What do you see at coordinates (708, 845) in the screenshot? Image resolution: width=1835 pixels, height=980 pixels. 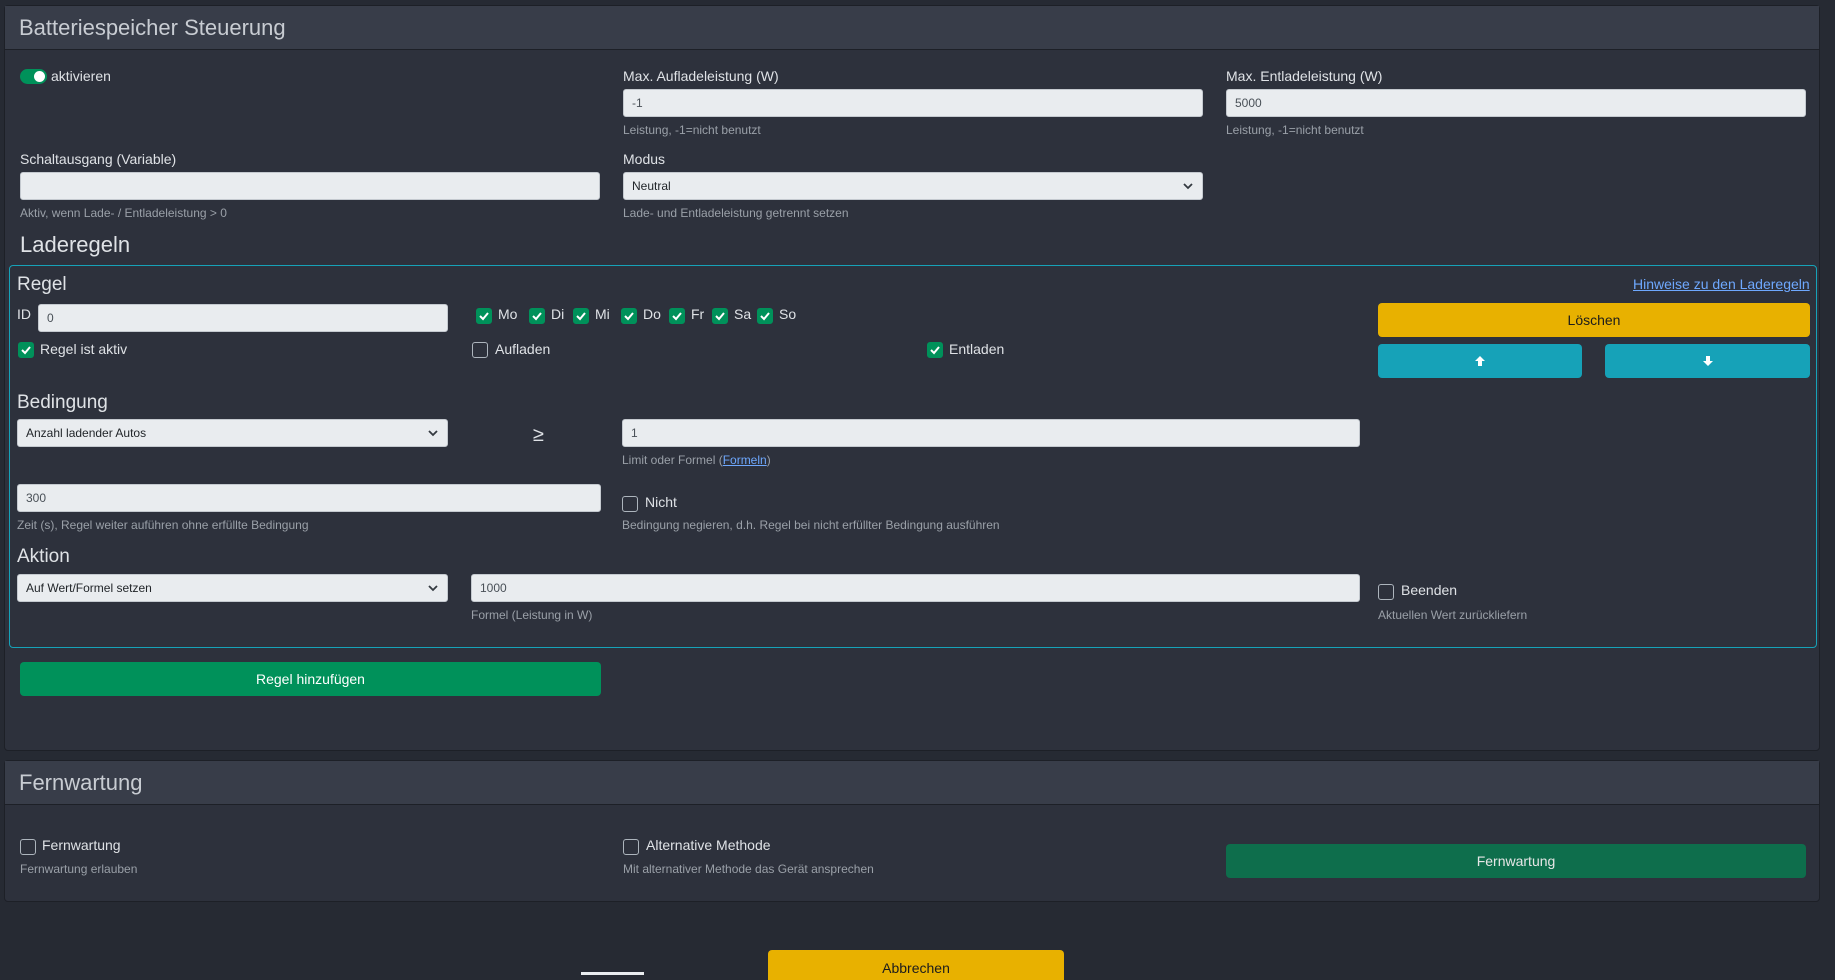 I see `alt-method-label: Alternative Methode` at bounding box center [708, 845].